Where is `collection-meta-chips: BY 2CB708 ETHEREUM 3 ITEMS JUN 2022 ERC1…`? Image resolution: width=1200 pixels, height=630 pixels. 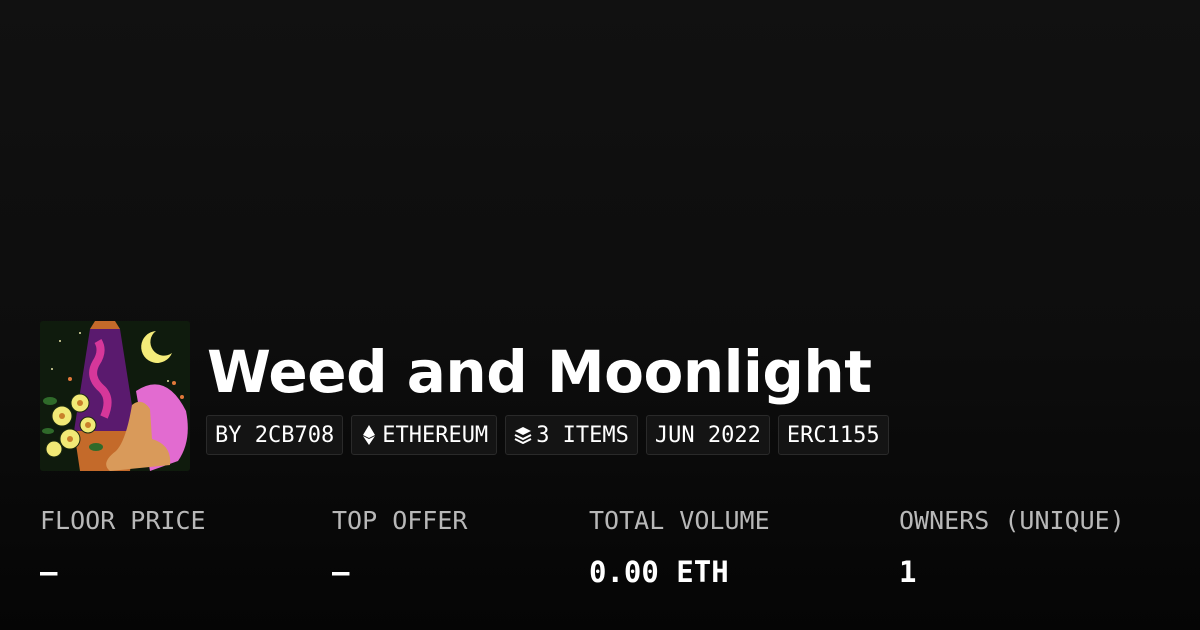 collection-meta-chips: BY 2CB708 ETHEREUM 3 ITEMS JUN 2022 ERC1… is located at coordinates (547, 435).